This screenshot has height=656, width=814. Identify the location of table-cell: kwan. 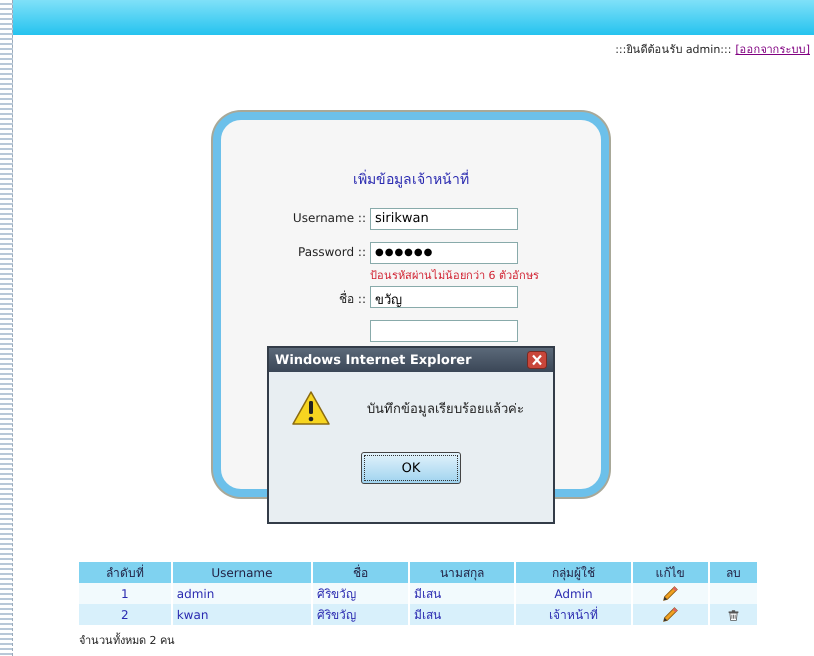
(242, 614).